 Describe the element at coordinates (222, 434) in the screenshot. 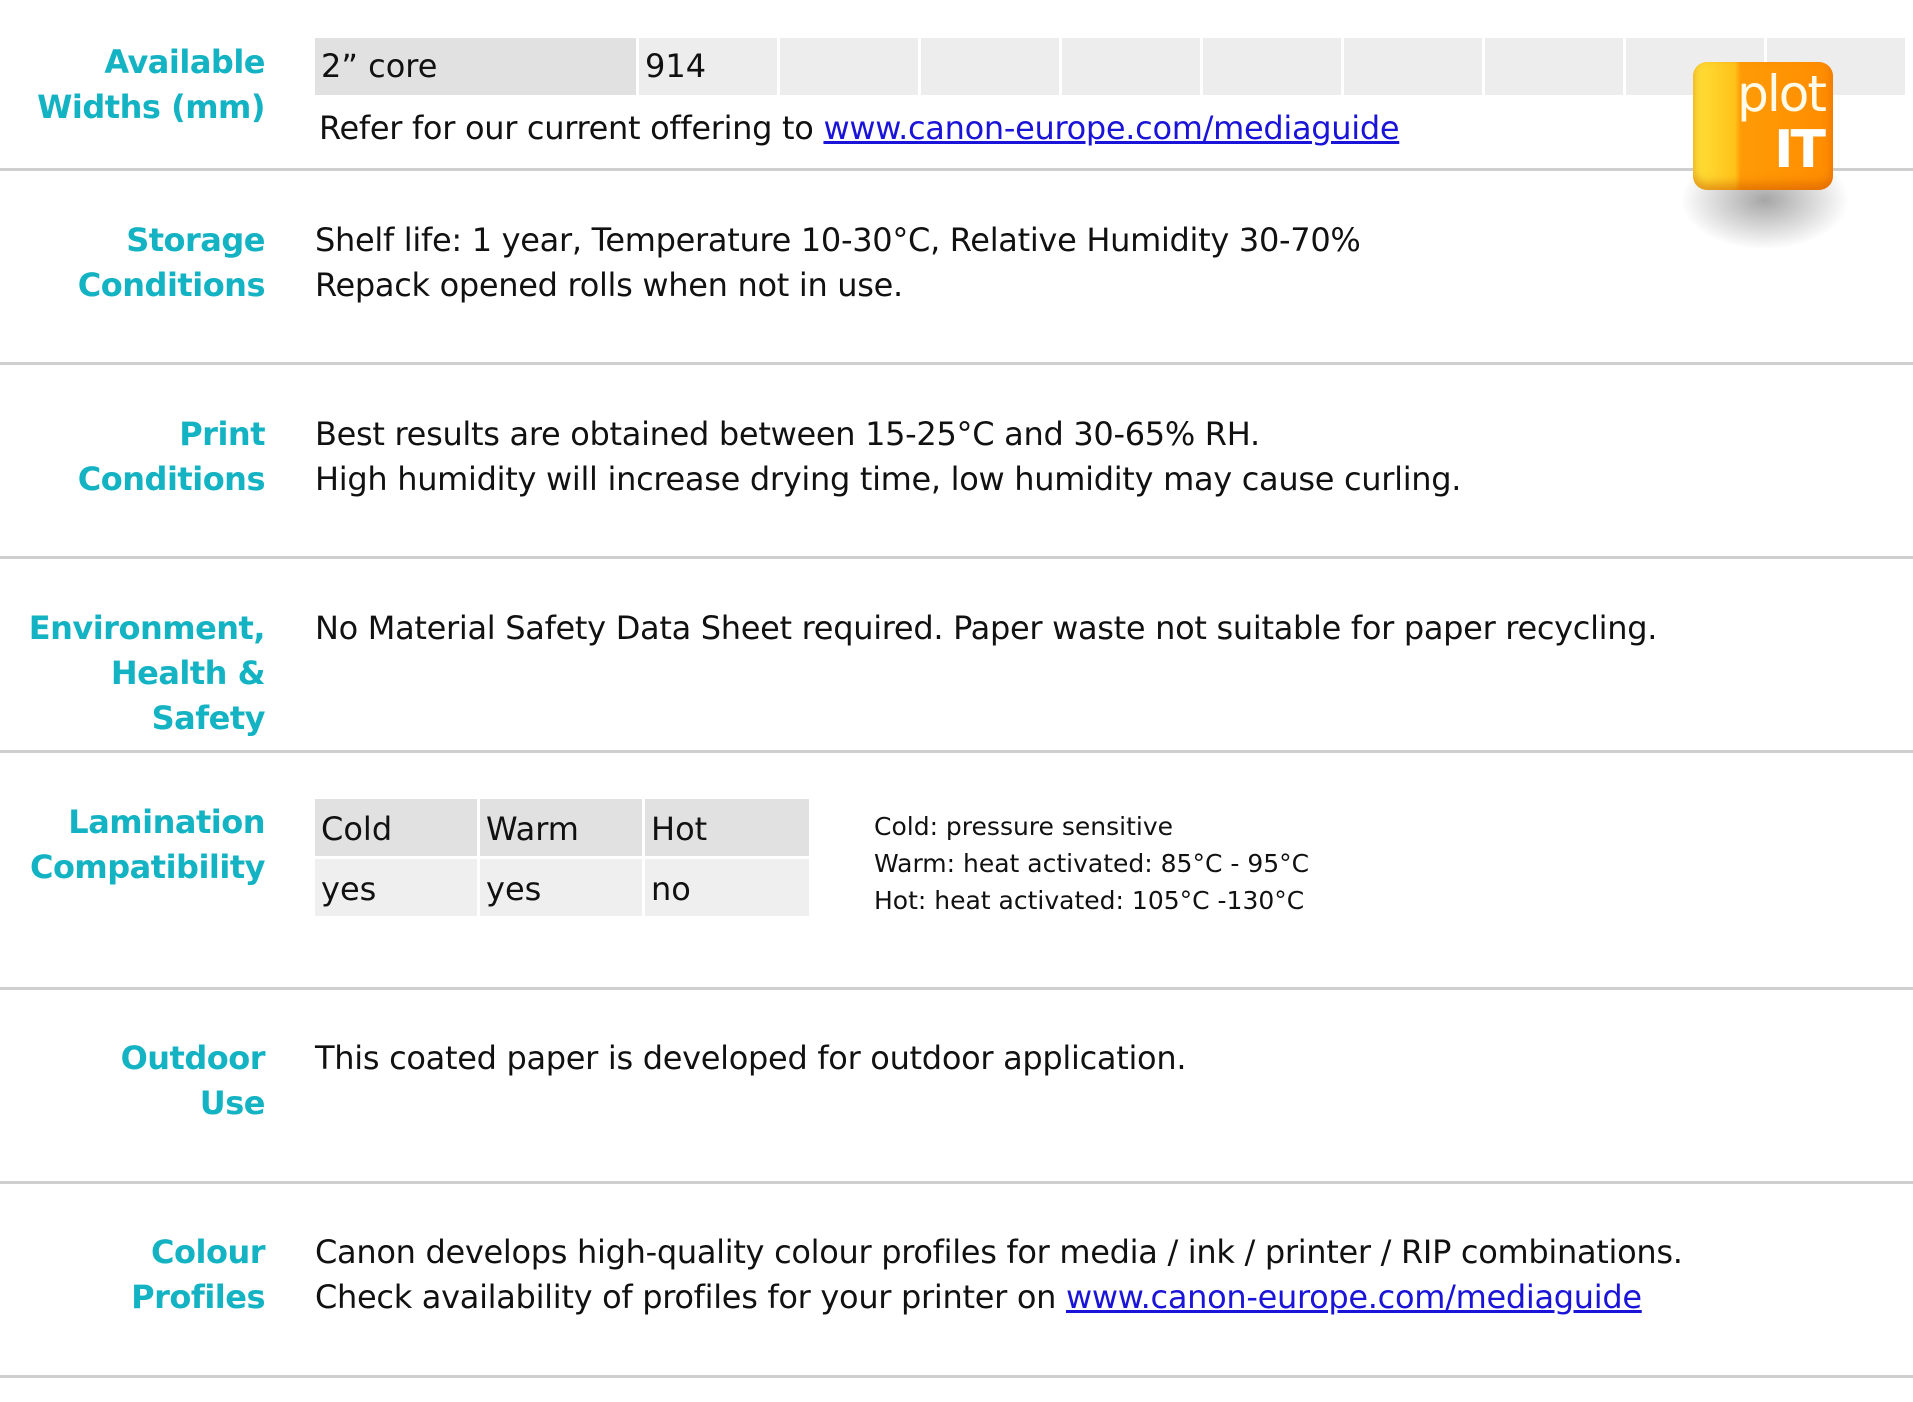

I see `label-line: Print` at that location.